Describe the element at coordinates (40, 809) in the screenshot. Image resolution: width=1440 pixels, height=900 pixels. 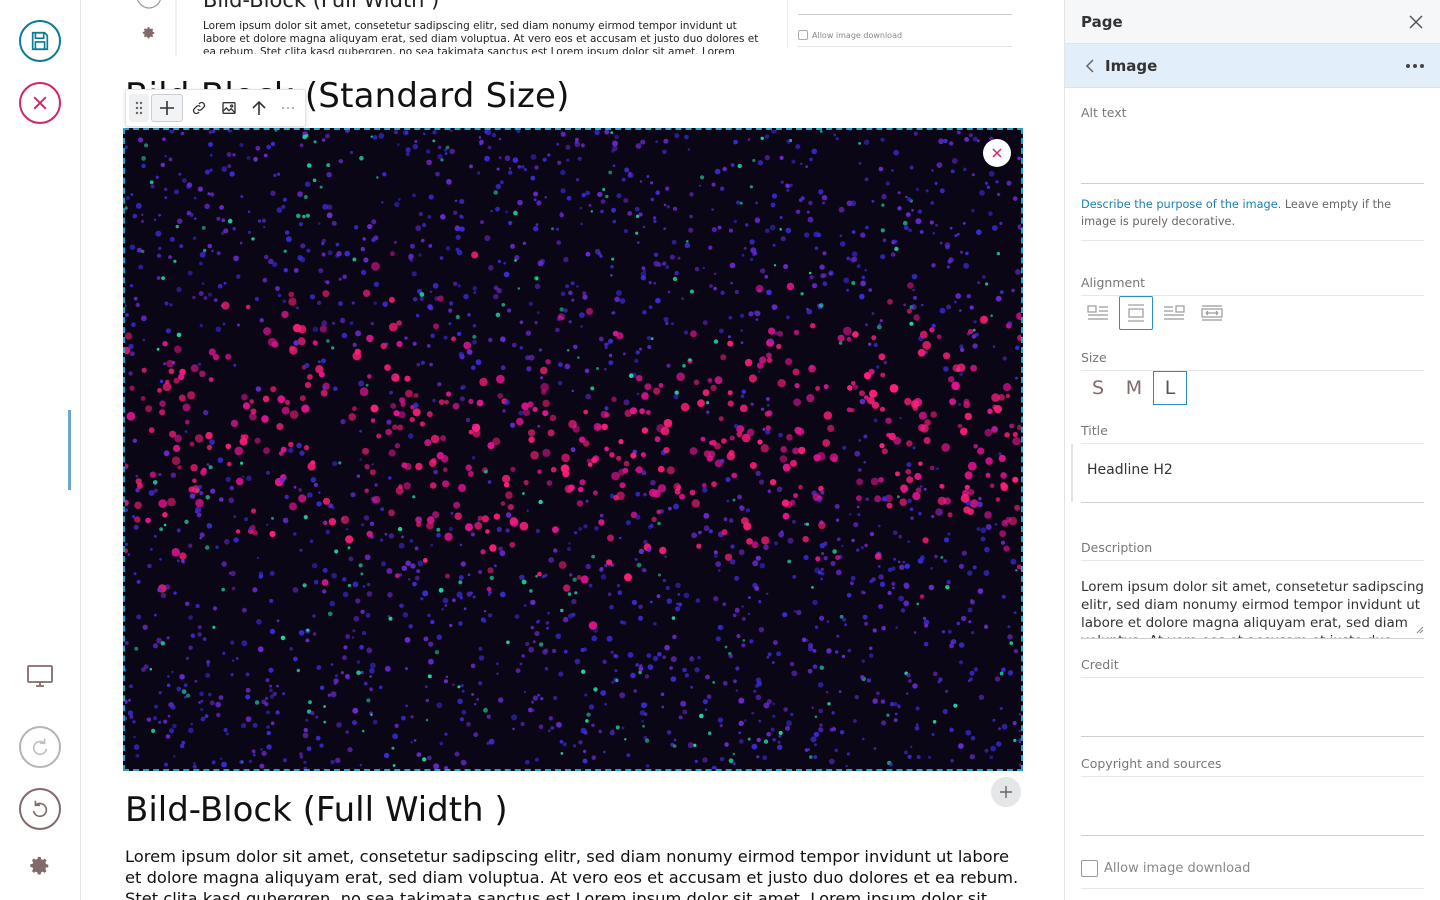
I see `undo-button` at that location.